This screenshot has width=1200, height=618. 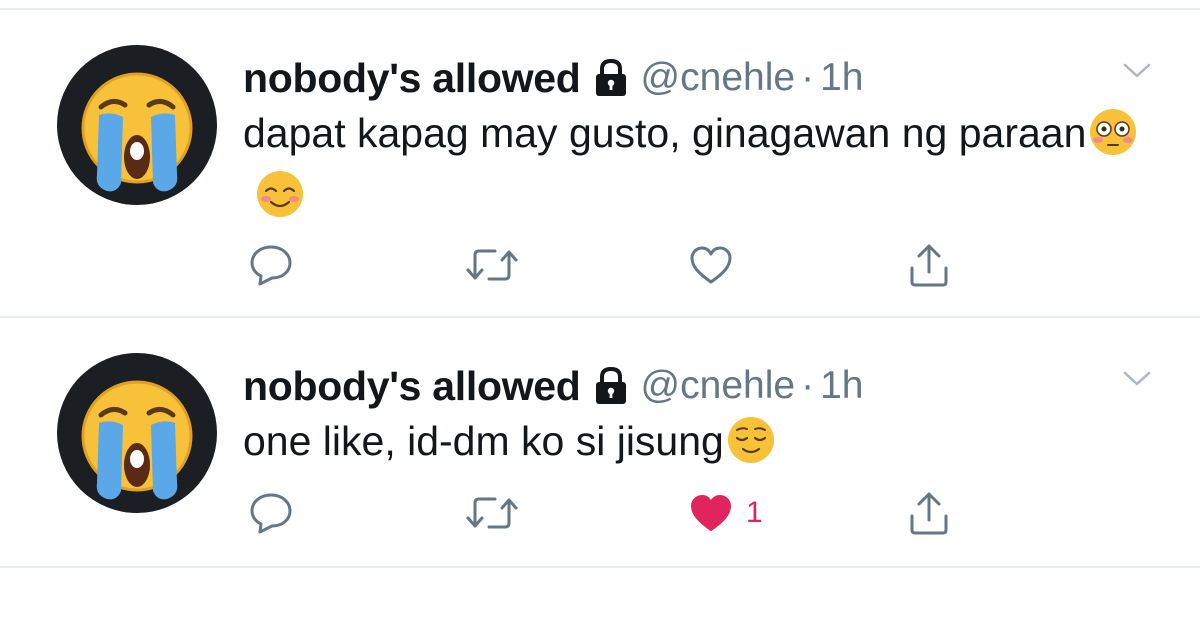 I want to click on relieved-face-icon, so click(x=750, y=440).